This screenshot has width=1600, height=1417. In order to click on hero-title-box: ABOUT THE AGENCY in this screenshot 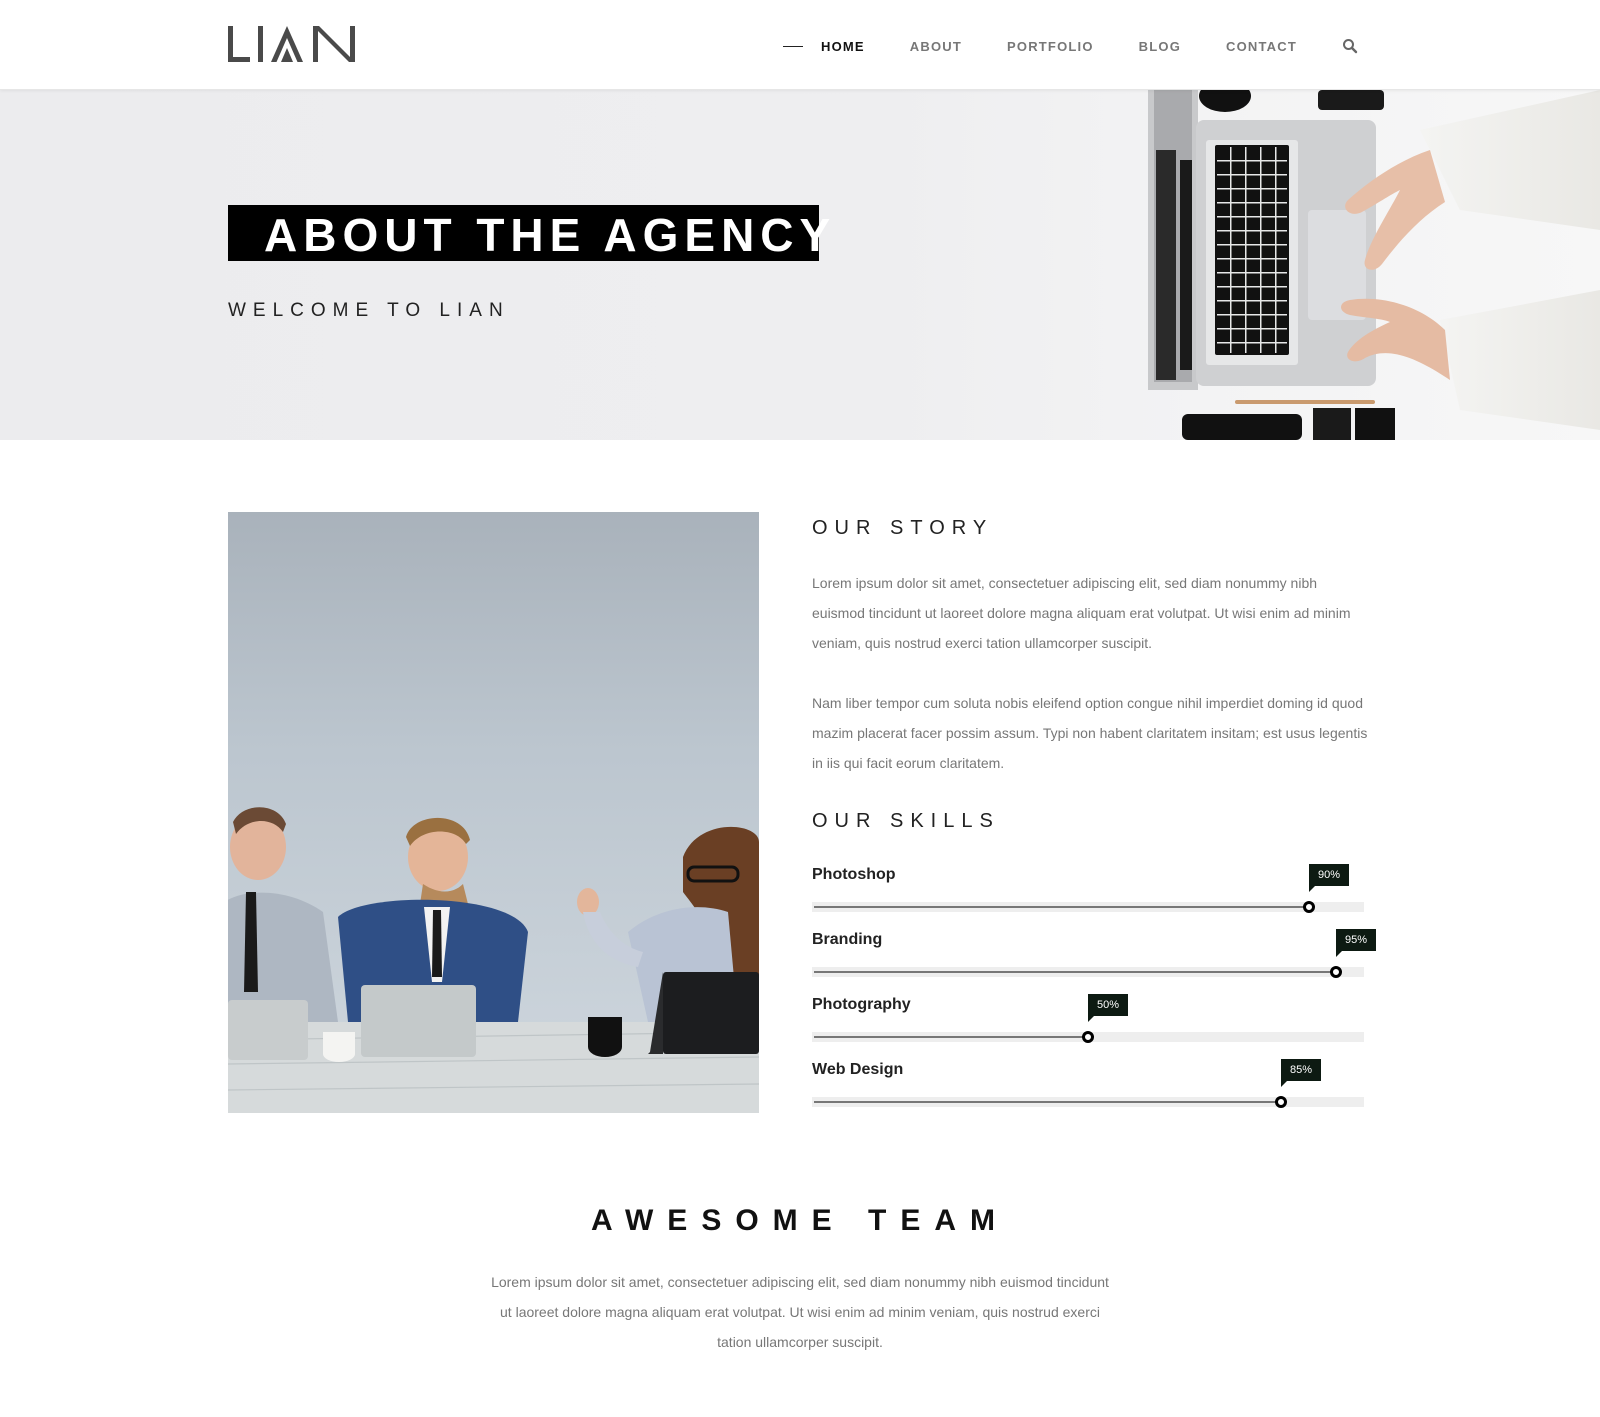, I will do `click(529, 233)`.